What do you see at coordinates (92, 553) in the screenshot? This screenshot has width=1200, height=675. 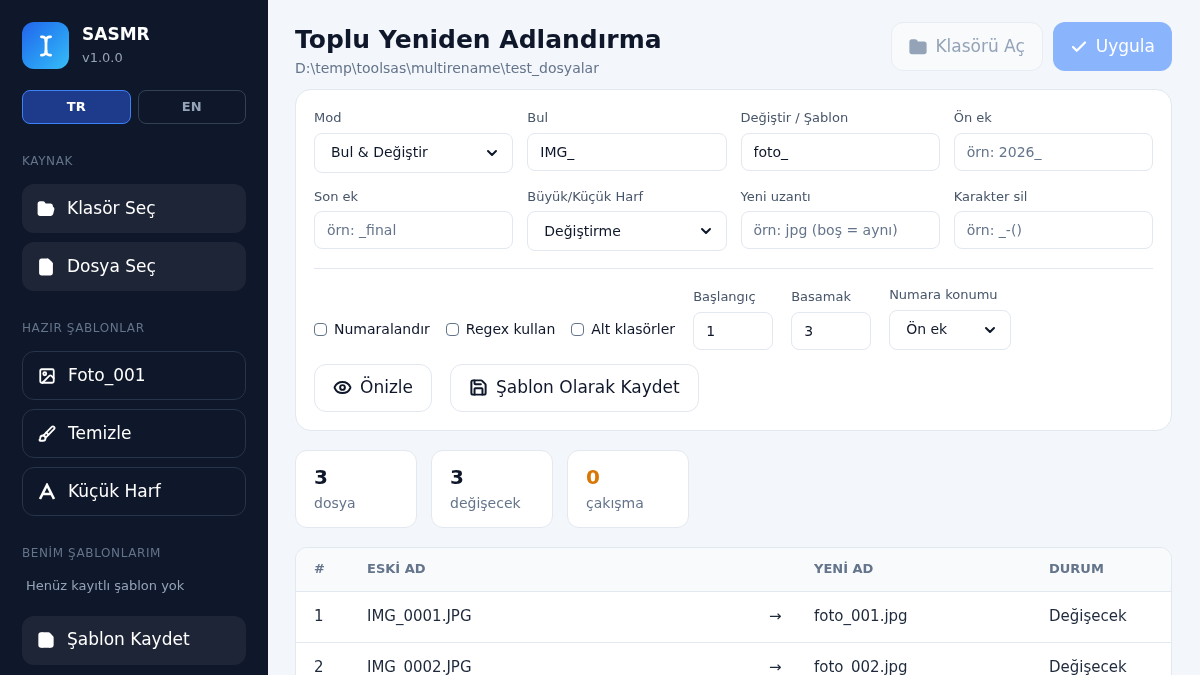 I see `section-label: BENİM ŞABLONLARIM` at bounding box center [92, 553].